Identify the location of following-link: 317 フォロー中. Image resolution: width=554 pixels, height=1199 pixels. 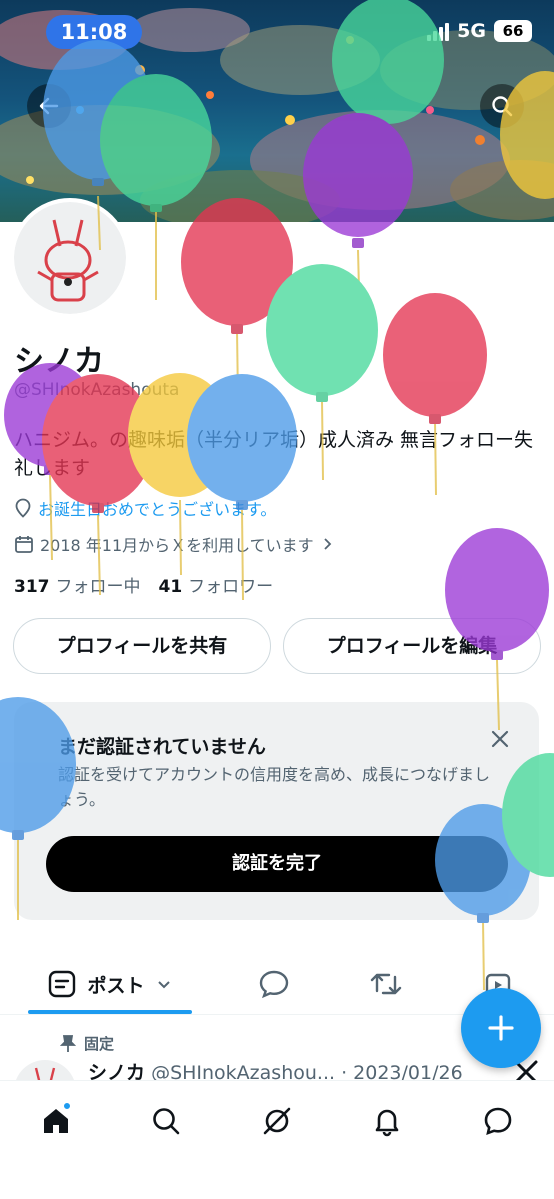
(77, 584).